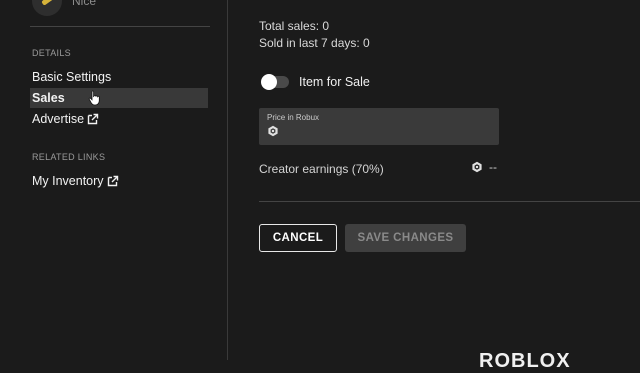 The width and height of the screenshot is (640, 373). I want to click on item-for-sale-row: Item for Sale, so click(315, 82).